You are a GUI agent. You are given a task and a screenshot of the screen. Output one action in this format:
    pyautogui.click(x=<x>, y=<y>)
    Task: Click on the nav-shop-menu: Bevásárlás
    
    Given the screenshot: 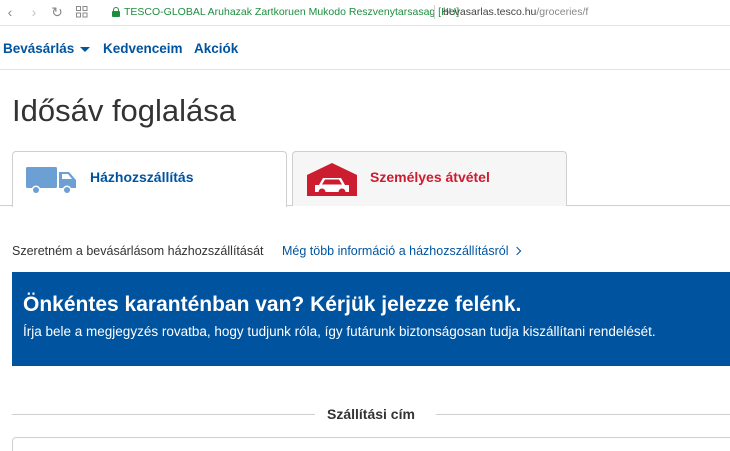 What is the action you would take?
    pyautogui.click(x=47, y=48)
    